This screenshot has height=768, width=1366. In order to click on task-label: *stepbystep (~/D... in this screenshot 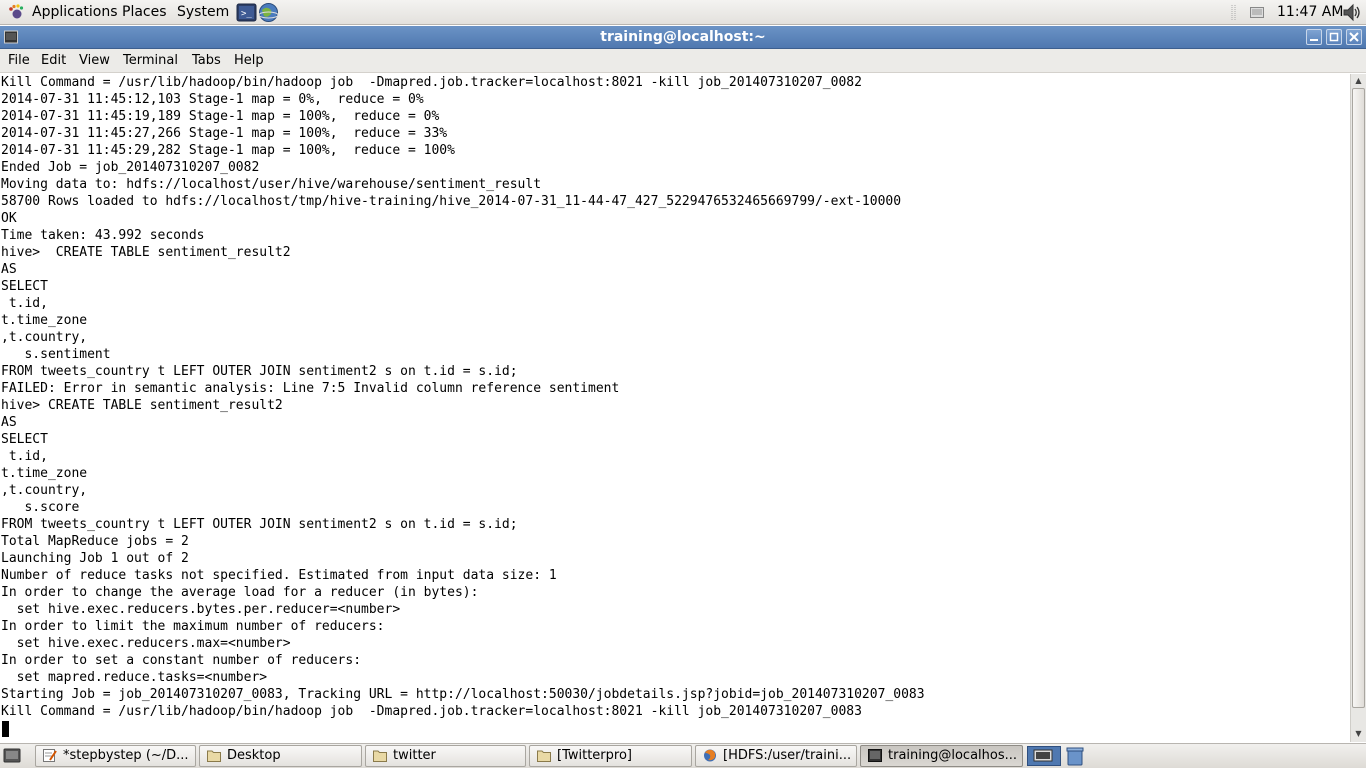, I will do `click(126, 755)`.